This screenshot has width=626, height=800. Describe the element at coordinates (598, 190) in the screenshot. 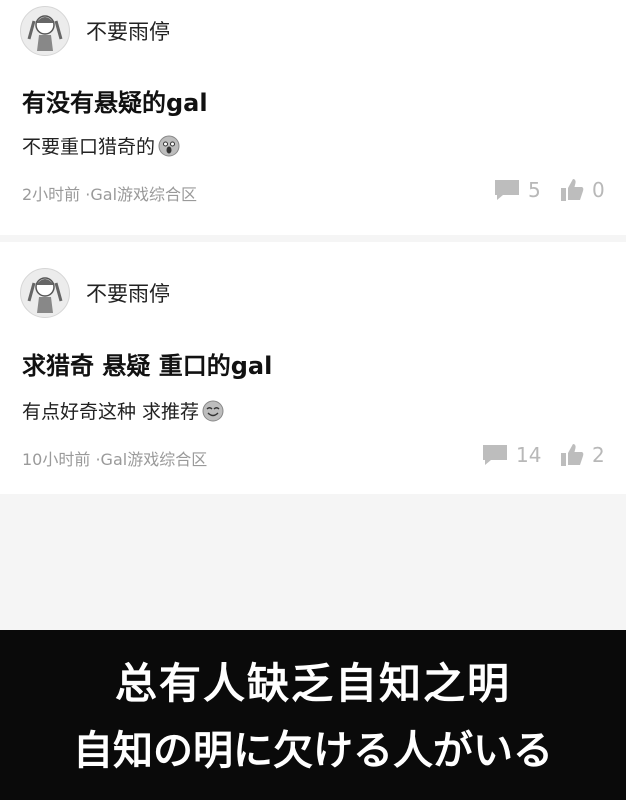

I see `like-count-value: 0` at that location.